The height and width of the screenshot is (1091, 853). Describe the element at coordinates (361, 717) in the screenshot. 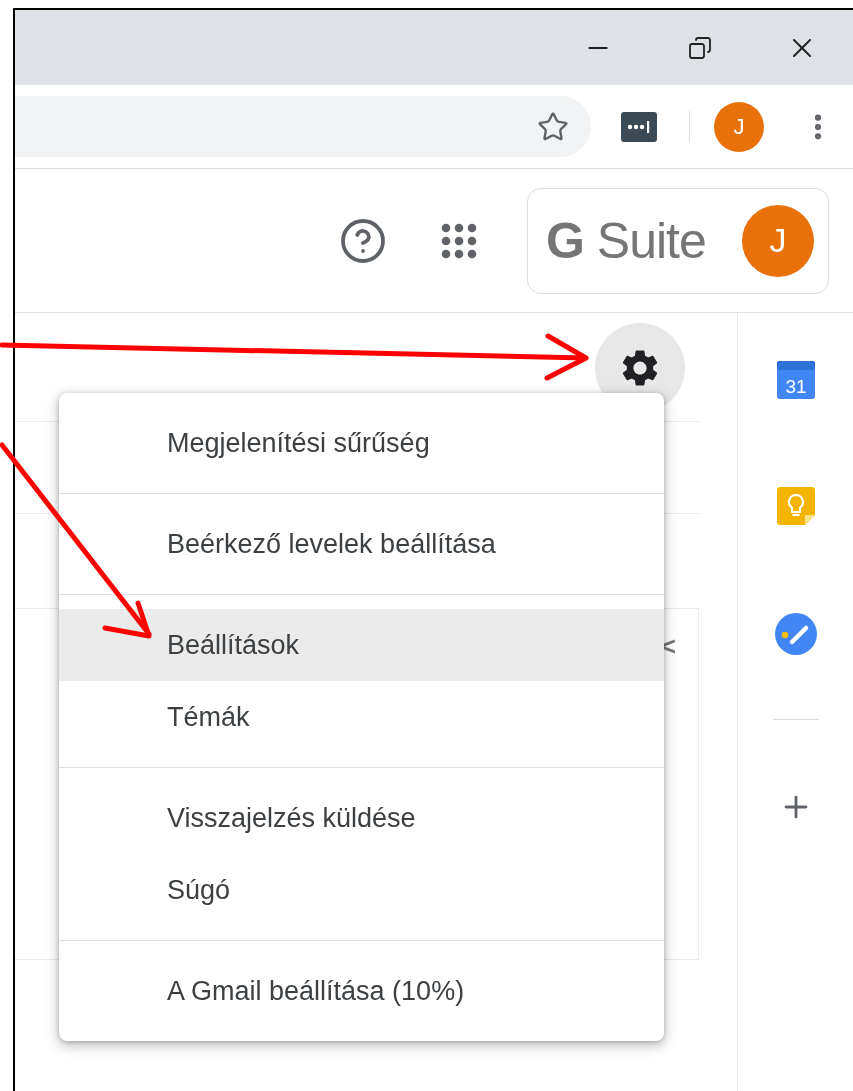

I see `menu-item: Témák` at that location.